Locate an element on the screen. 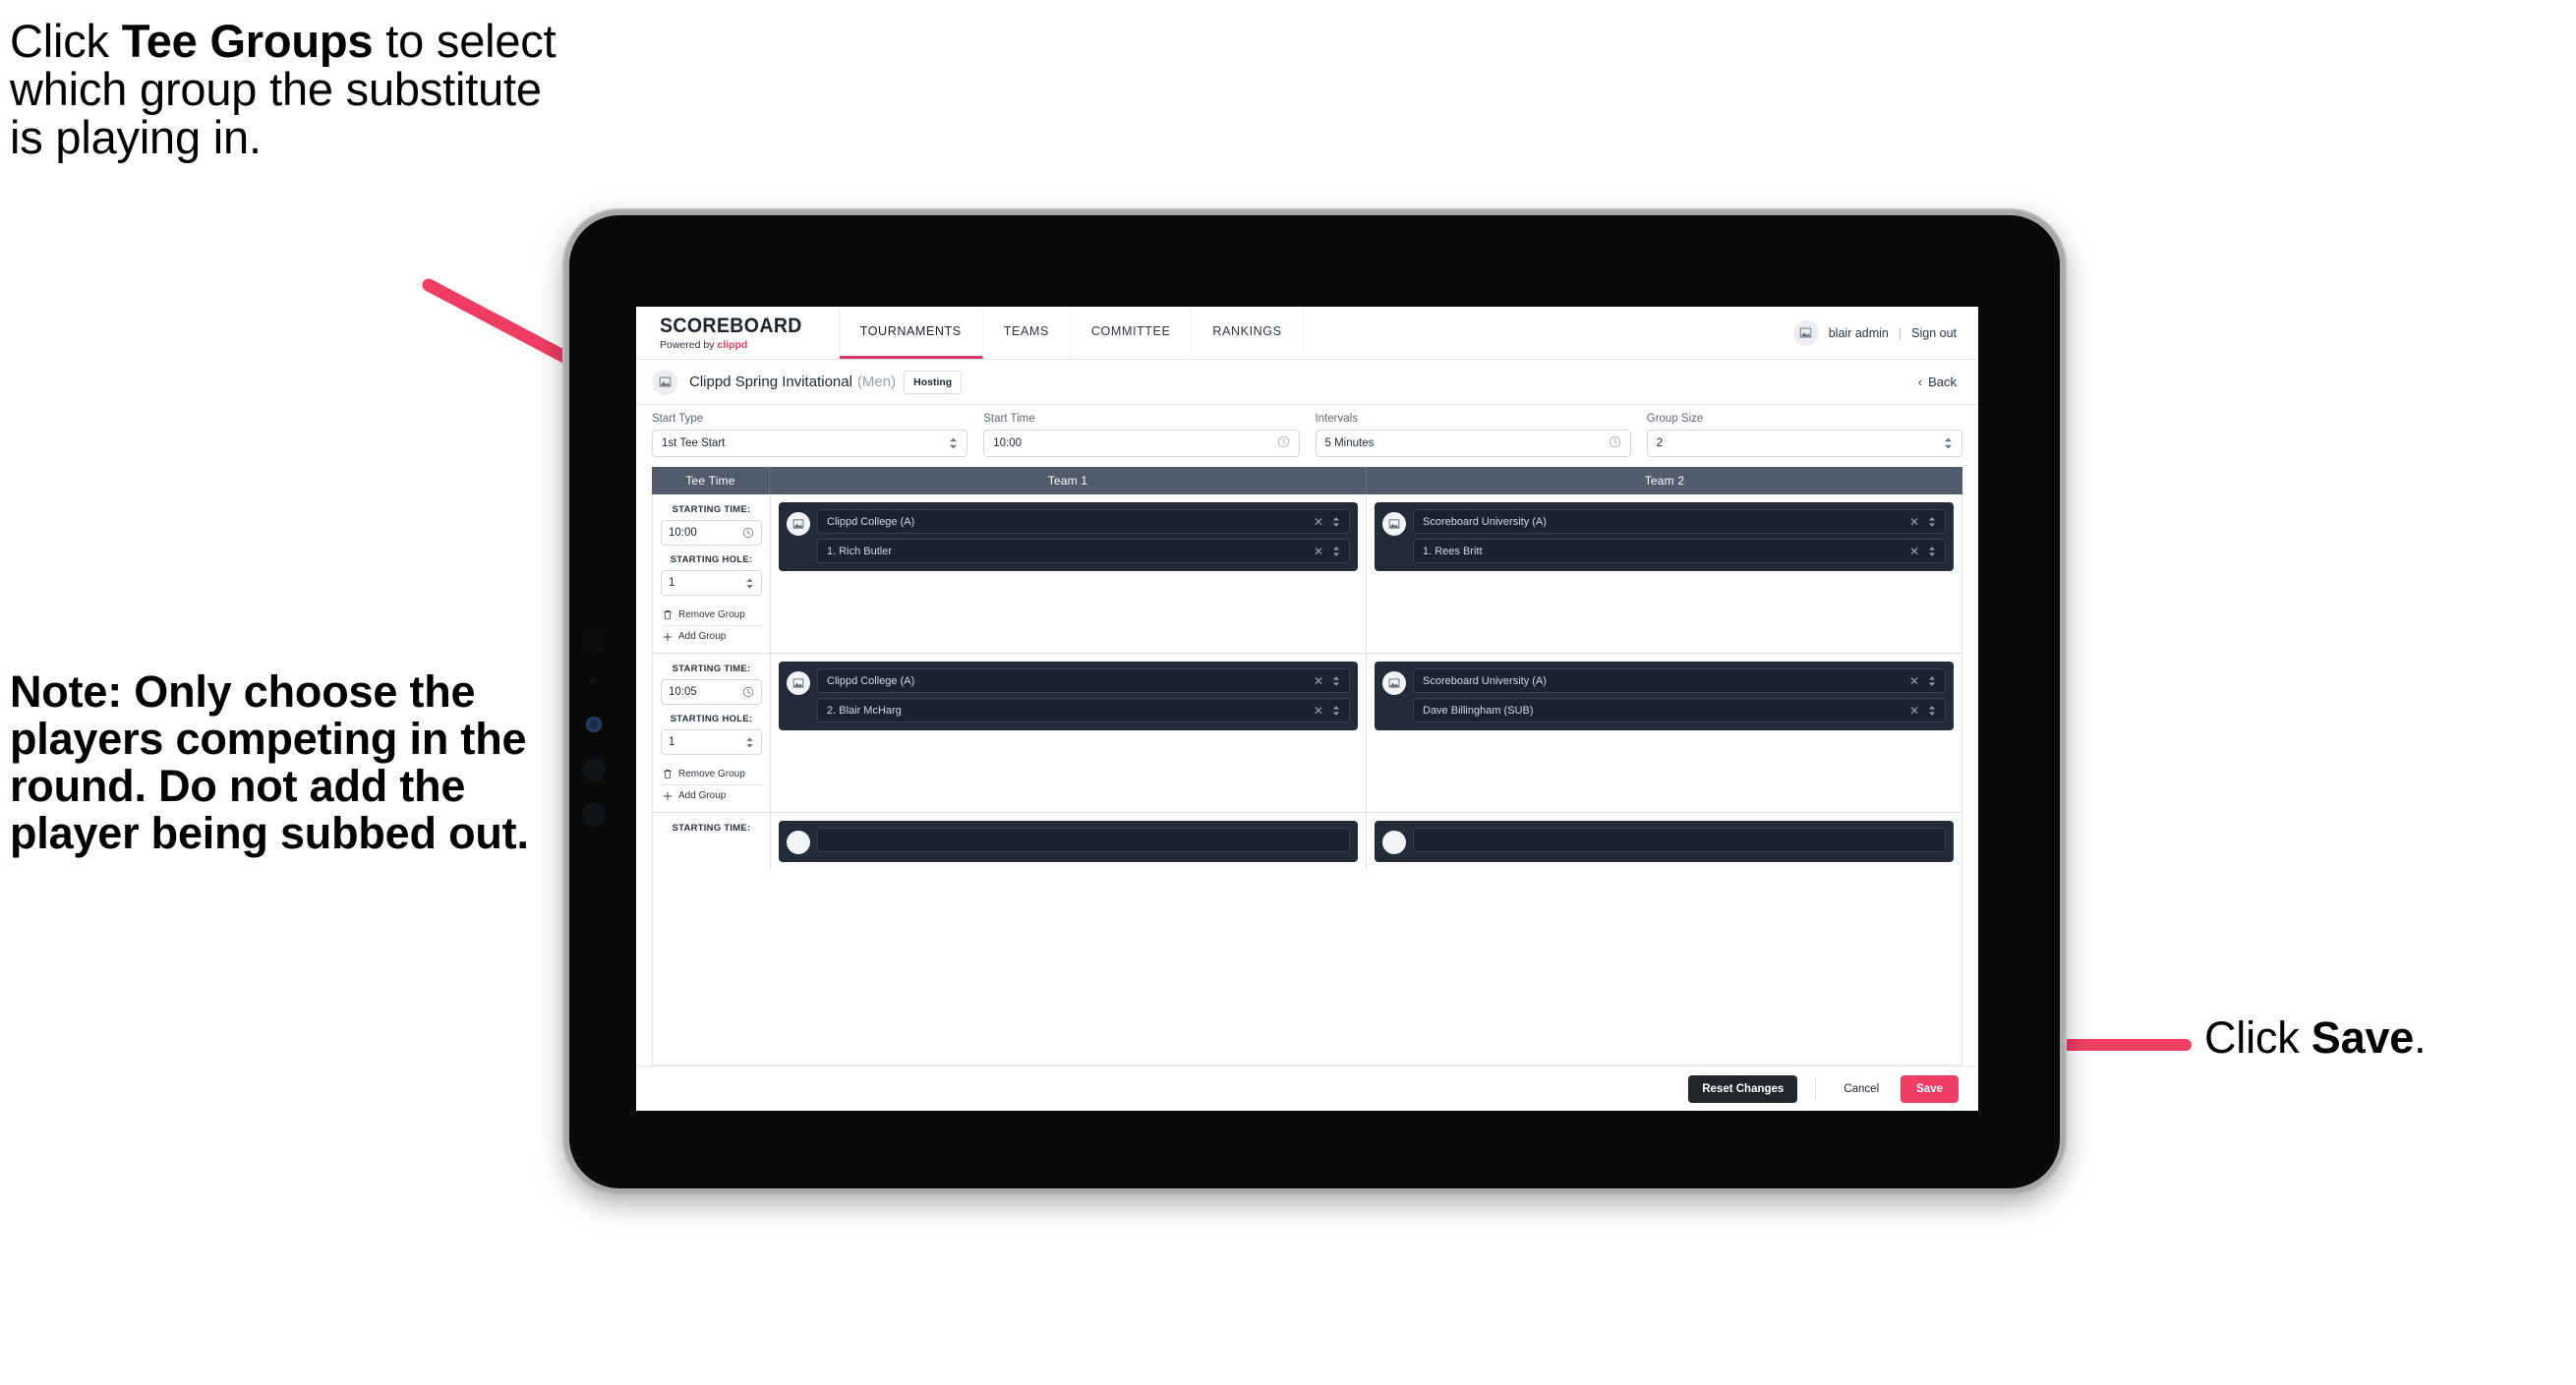  starting-hole-label-1: STARTING HOLE: is located at coordinates (711, 559).